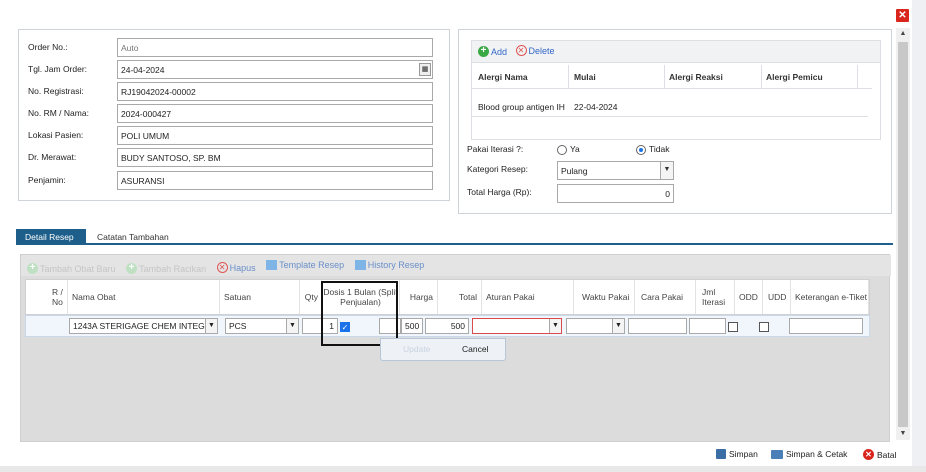  Describe the element at coordinates (595, 326) in the screenshot. I see `waktu-pakai-select: ▼` at that location.